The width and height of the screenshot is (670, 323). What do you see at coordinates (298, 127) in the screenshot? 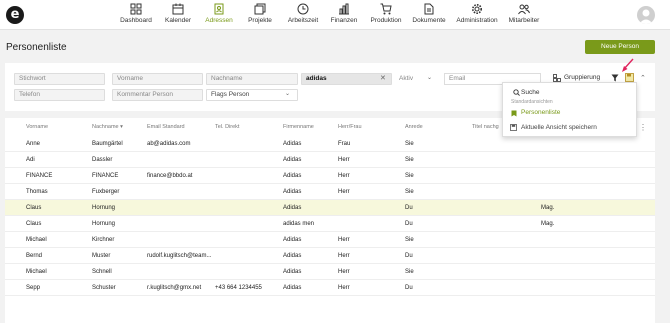
I see `col-firma: Firmenname` at bounding box center [298, 127].